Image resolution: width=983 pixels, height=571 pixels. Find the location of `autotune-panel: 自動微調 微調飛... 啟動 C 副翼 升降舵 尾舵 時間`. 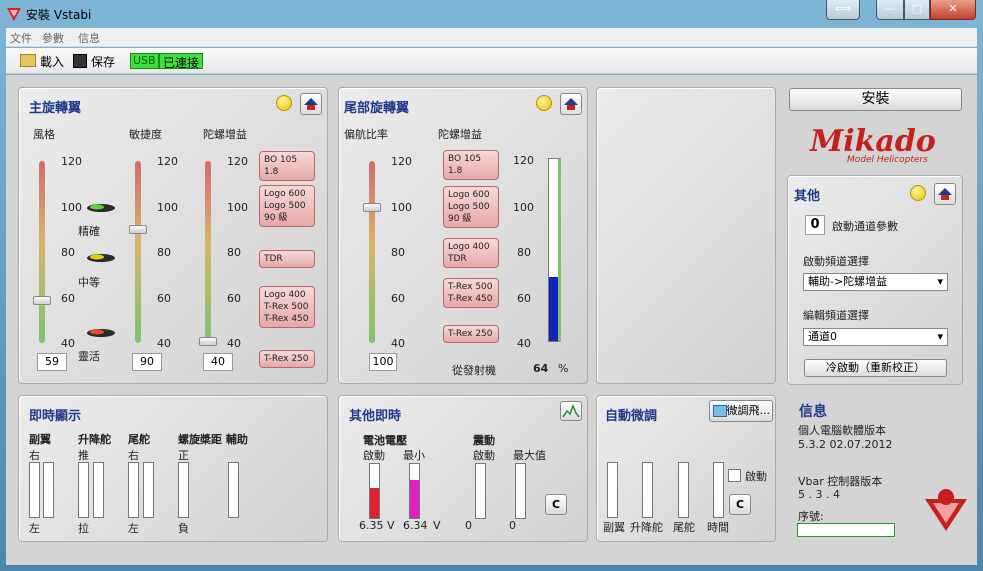

autotune-panel: 自動微調 微調飛... 啟動 C 副翼 升降舵 尾舵 時間 is located at coordinates (686, 468).